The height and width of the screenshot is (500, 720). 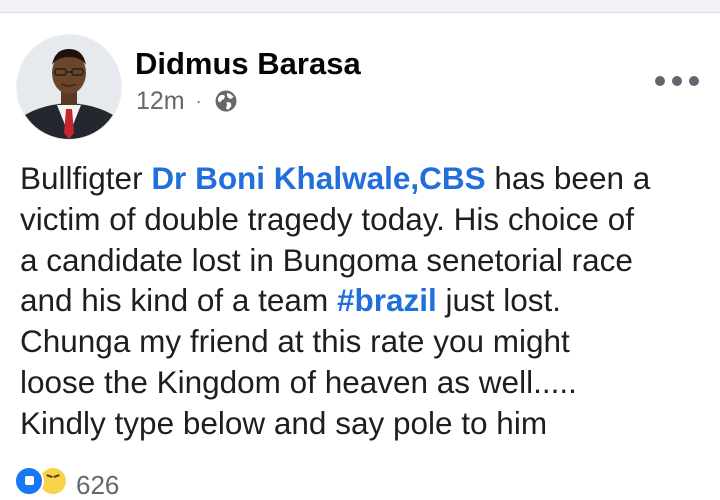 What do you see at coordinates (499, 300) in the screenshot?
I see `post-text-segment: just lost.` at bounding box center [499, 300].